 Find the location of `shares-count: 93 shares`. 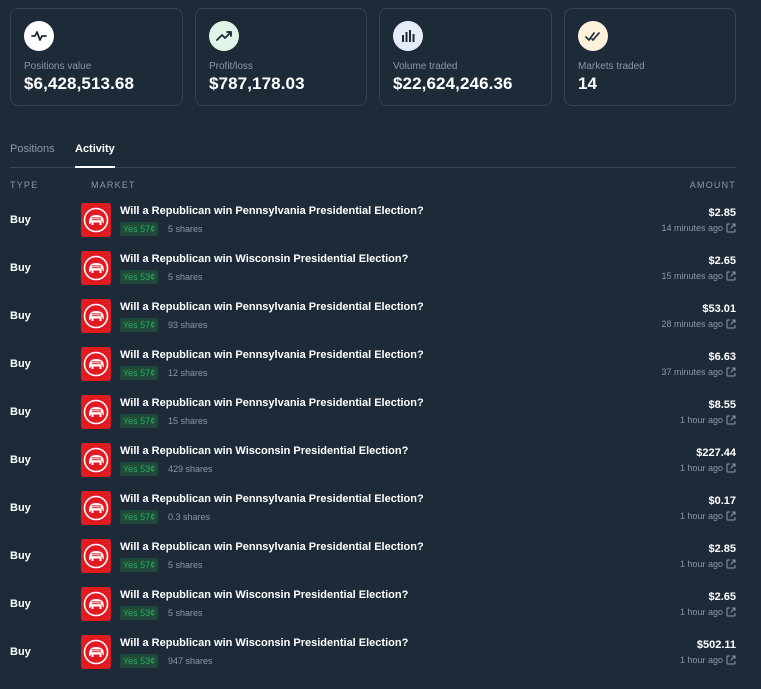

shares-count: 93 shares is located at coordinates (188, 325).